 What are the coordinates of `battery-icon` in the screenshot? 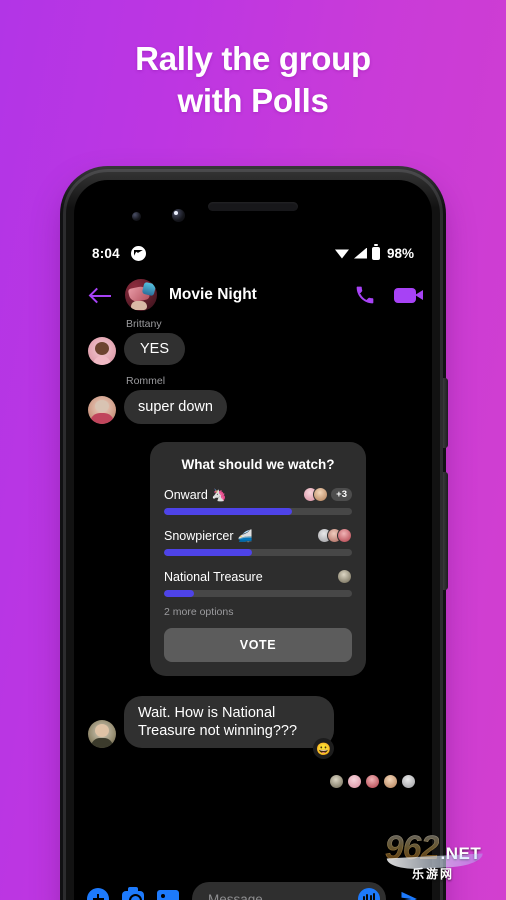 It's located at (375, 252).